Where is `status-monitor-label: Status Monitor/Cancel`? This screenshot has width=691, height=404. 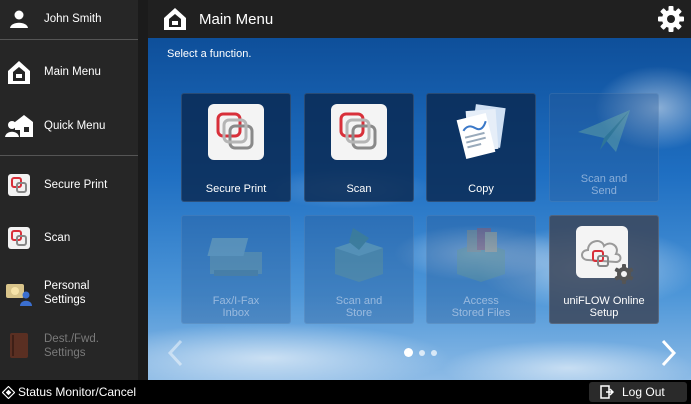
status-monitor-label: Status Monitor/Cancel is located at coordinates (77, 392).